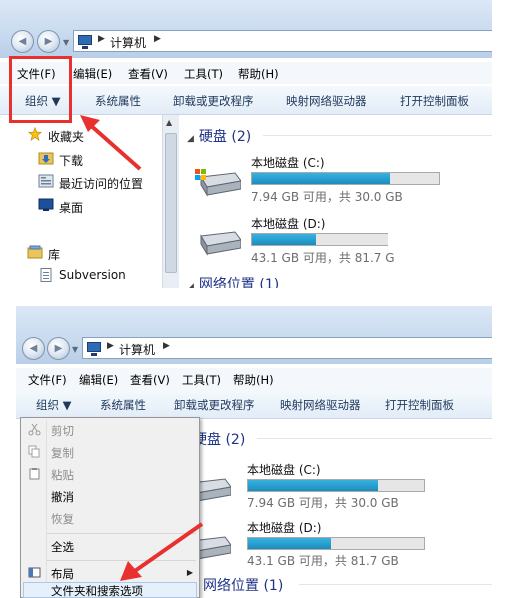  What do you see at coordinates (85, 42) in the screenshot?
I see `computer-icon` at bounding box center [85, 42].